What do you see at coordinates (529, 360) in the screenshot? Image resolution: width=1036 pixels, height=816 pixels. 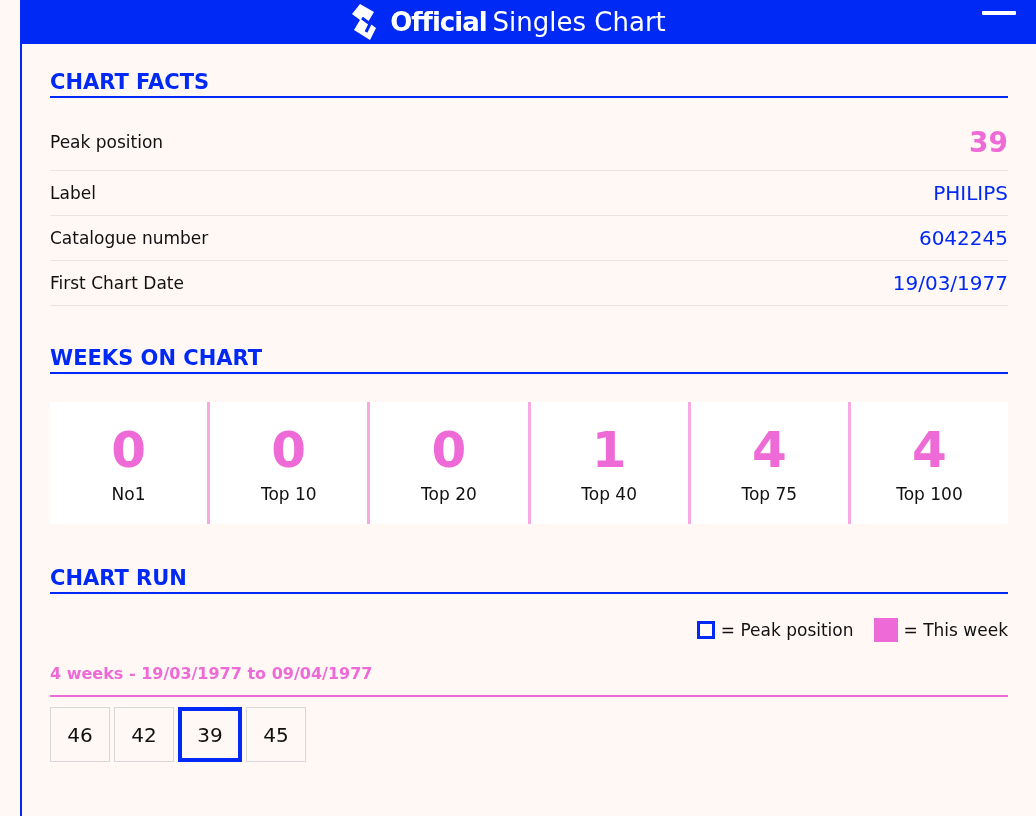 I see `section-heading: WEEKS ON CHART` at bounding box center [529, 360].